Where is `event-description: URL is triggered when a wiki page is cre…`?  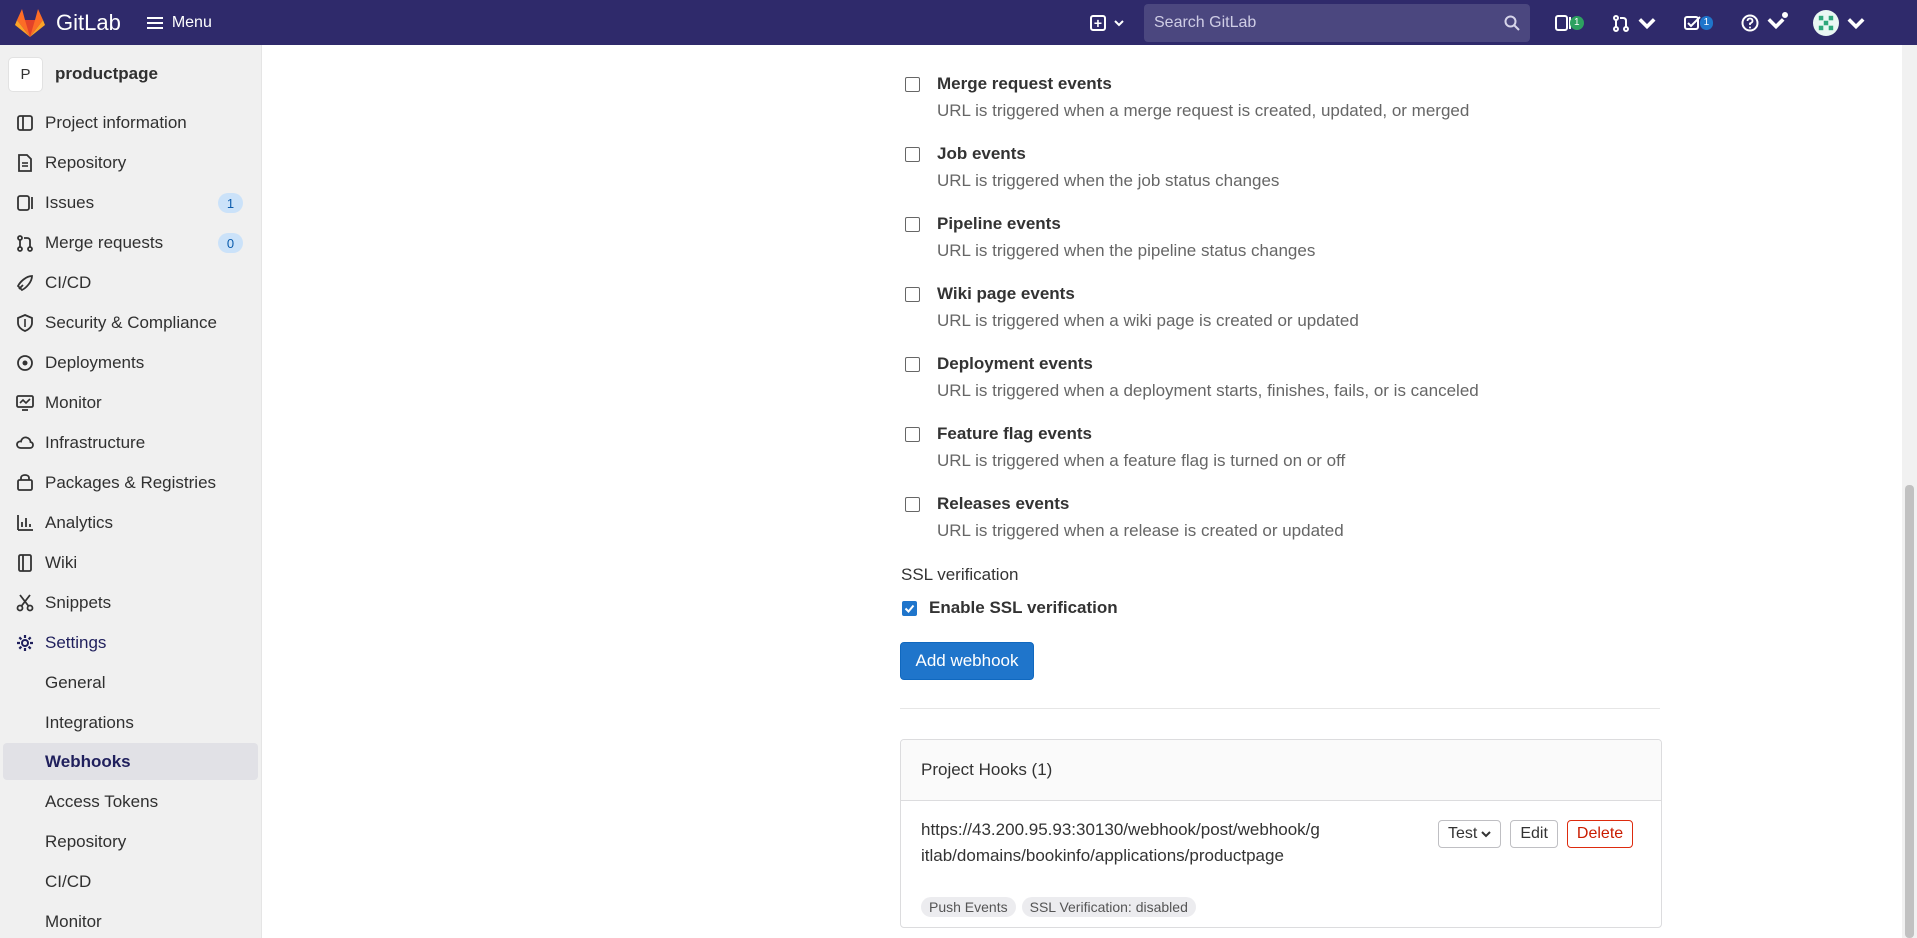 event-description: URL is triggered when a wiki page is cre… is located at coordinates (1148, 320).